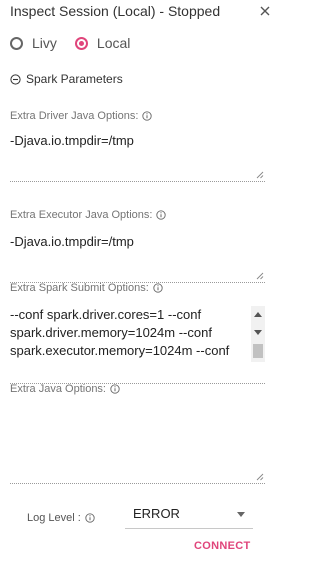 Image resolution: width=320 pixels, height=565 pixels. I want to click on executor-java-label: Extra Executor Java Options:, so click(88, 215).